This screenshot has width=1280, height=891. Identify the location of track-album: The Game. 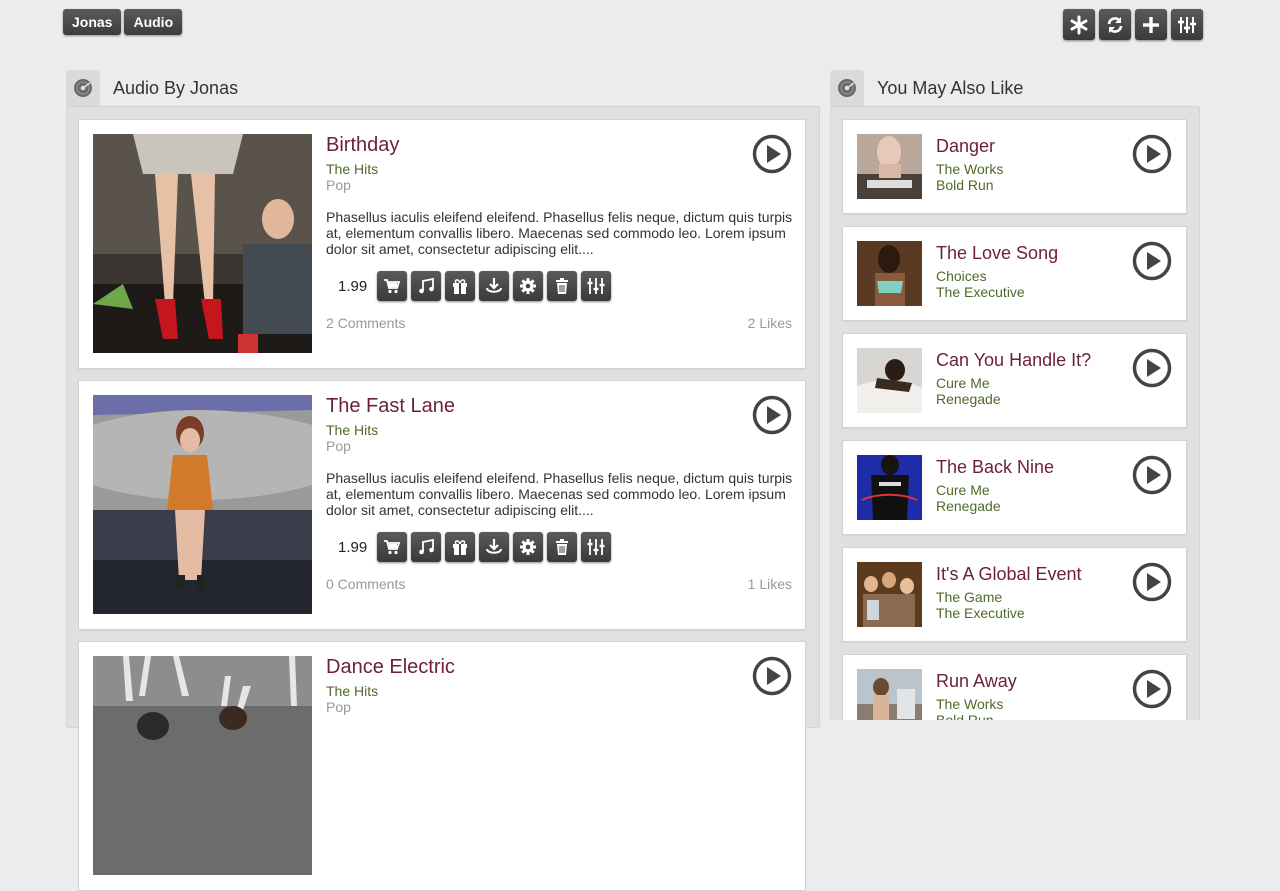
(969, 597).